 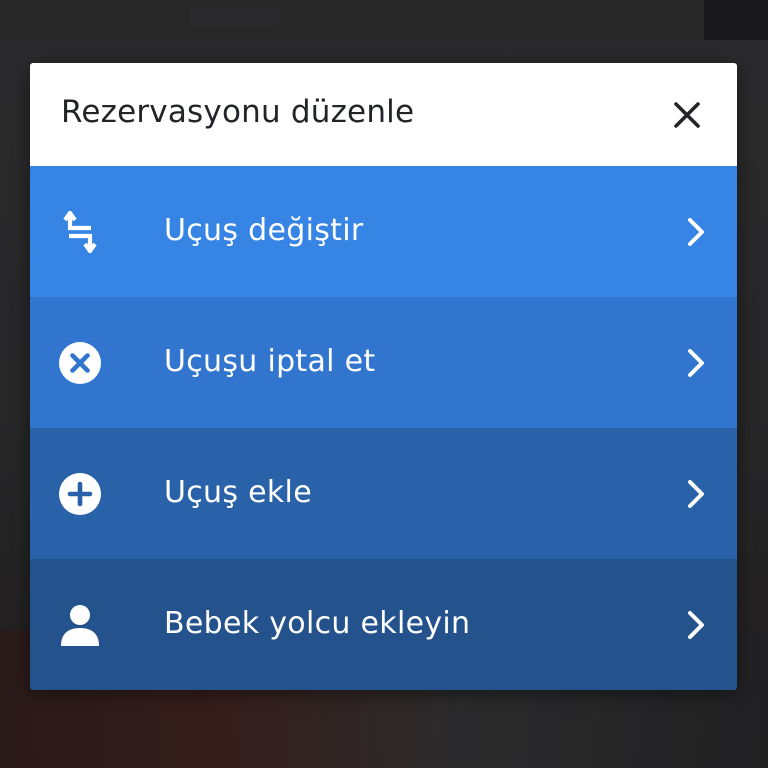 What do you see at coordinates (238, 492) in the screenshot?
I see `menu-item-label: Uçuş ekle` at bounding box center [238, 492].